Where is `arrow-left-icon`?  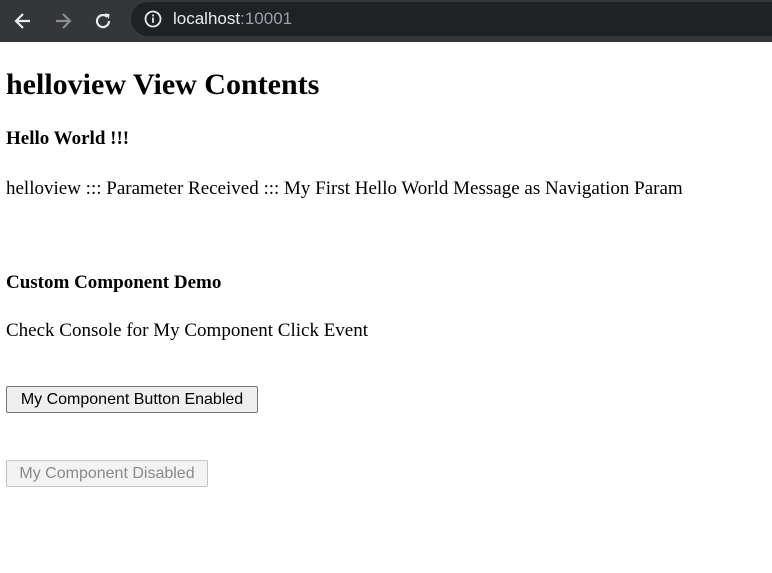
arrow-left-icon is located at coordinates (22, 21).